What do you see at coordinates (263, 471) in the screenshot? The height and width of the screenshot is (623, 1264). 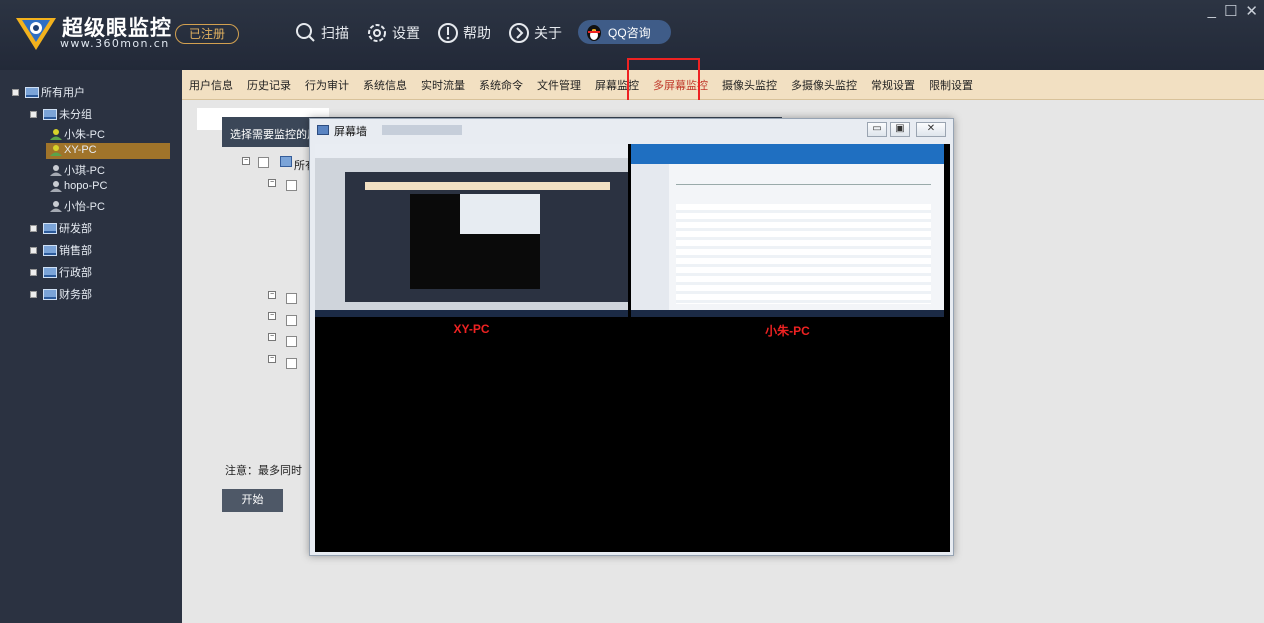 I see `note-text: 注意：最多同时` at bounding box center [263, 471].